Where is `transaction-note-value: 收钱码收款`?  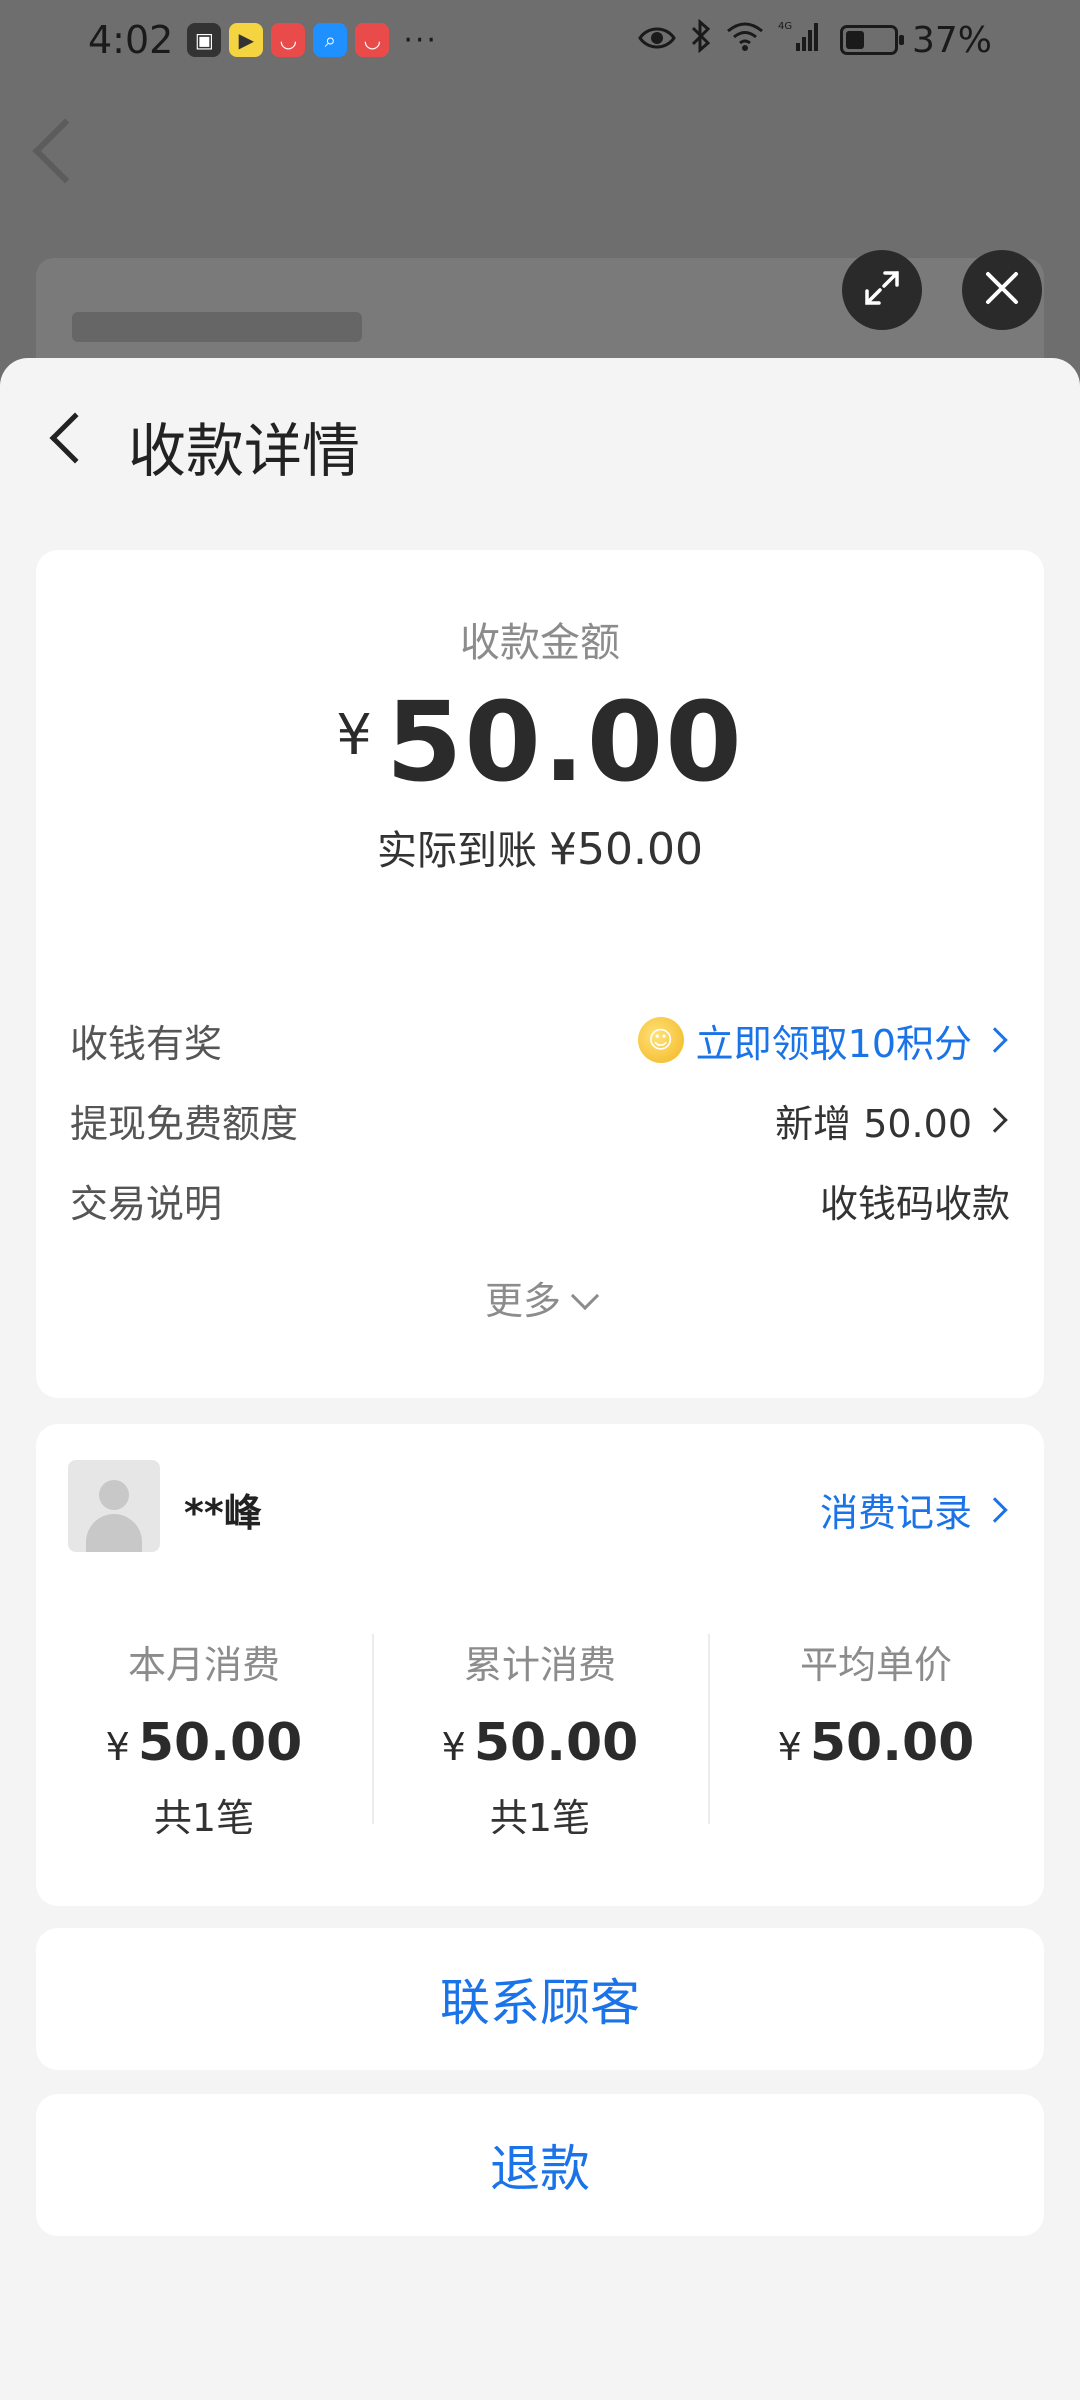 transaction-note-value: 收钱码收款 is located at coordinates (914, 1203).